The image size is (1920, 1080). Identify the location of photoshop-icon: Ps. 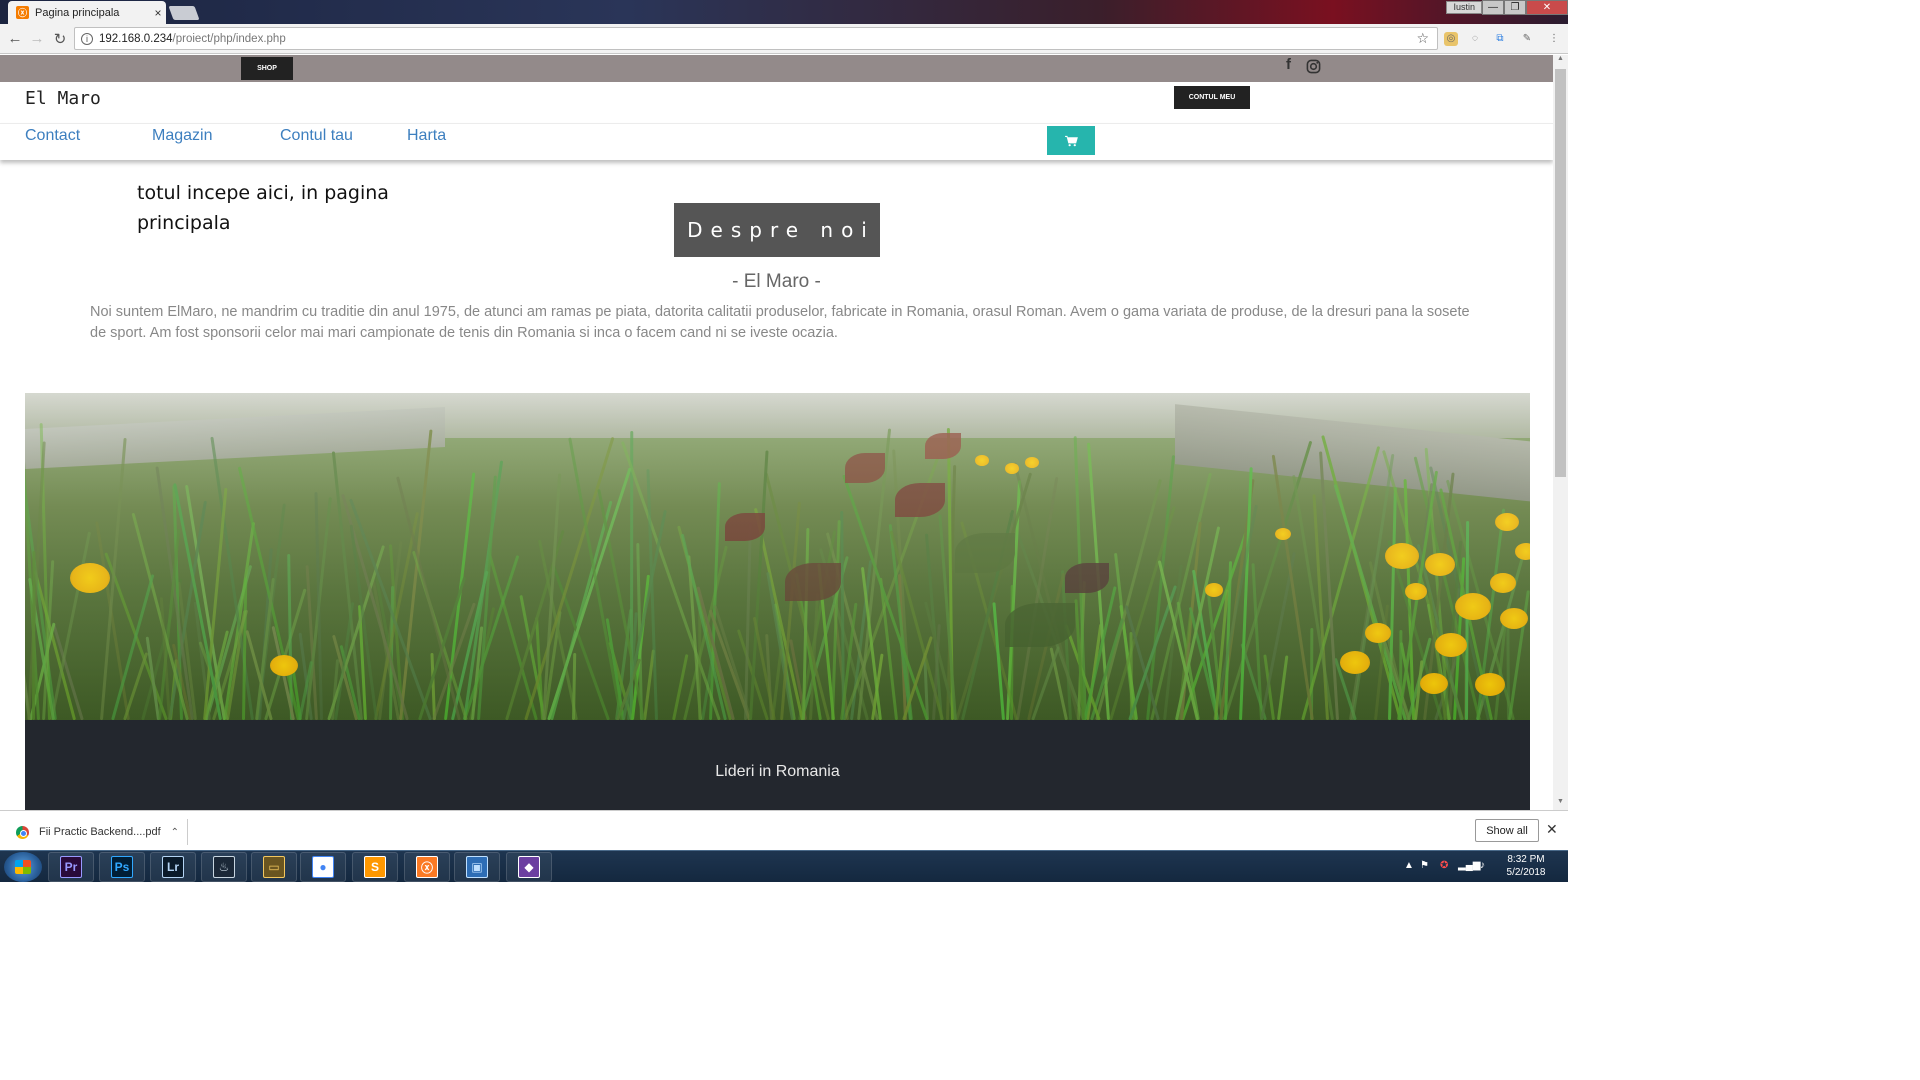
(122, 867).